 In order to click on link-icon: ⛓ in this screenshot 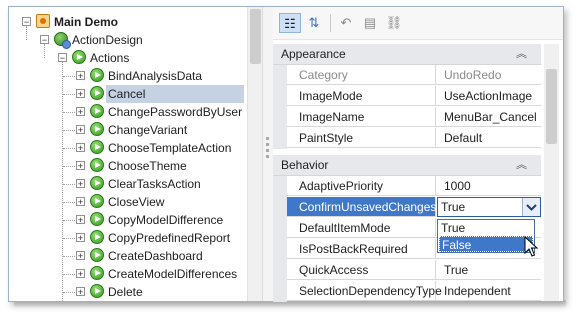, I will do `click(394, 22)`.